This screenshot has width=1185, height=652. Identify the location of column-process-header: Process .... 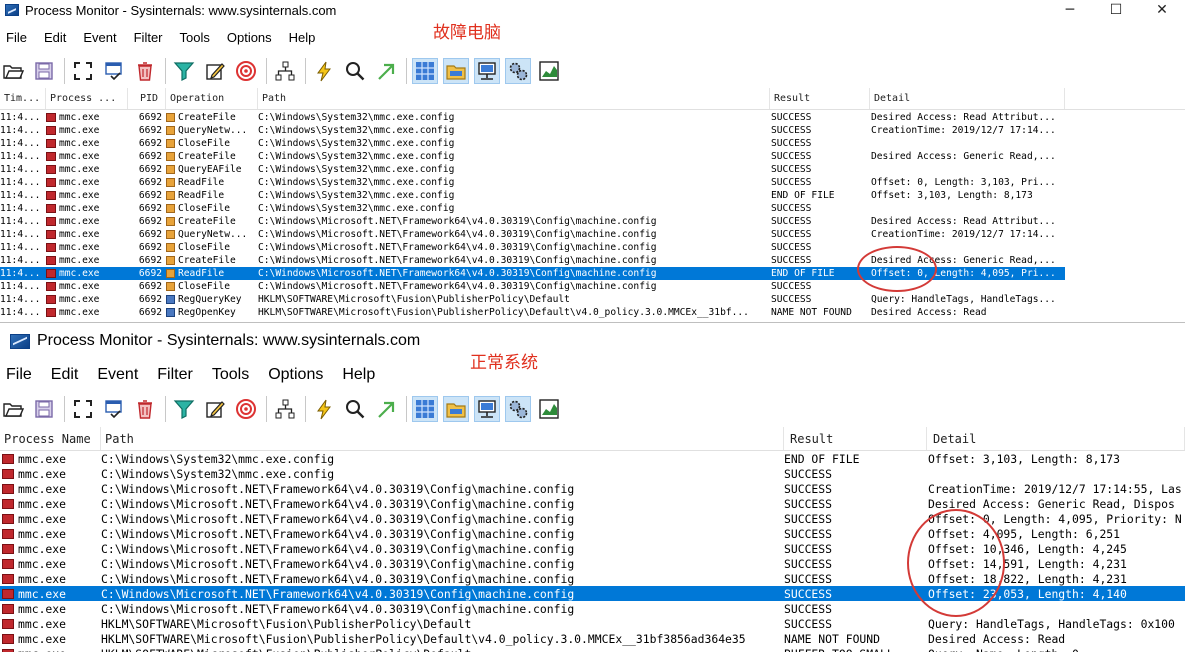
(87, 98).